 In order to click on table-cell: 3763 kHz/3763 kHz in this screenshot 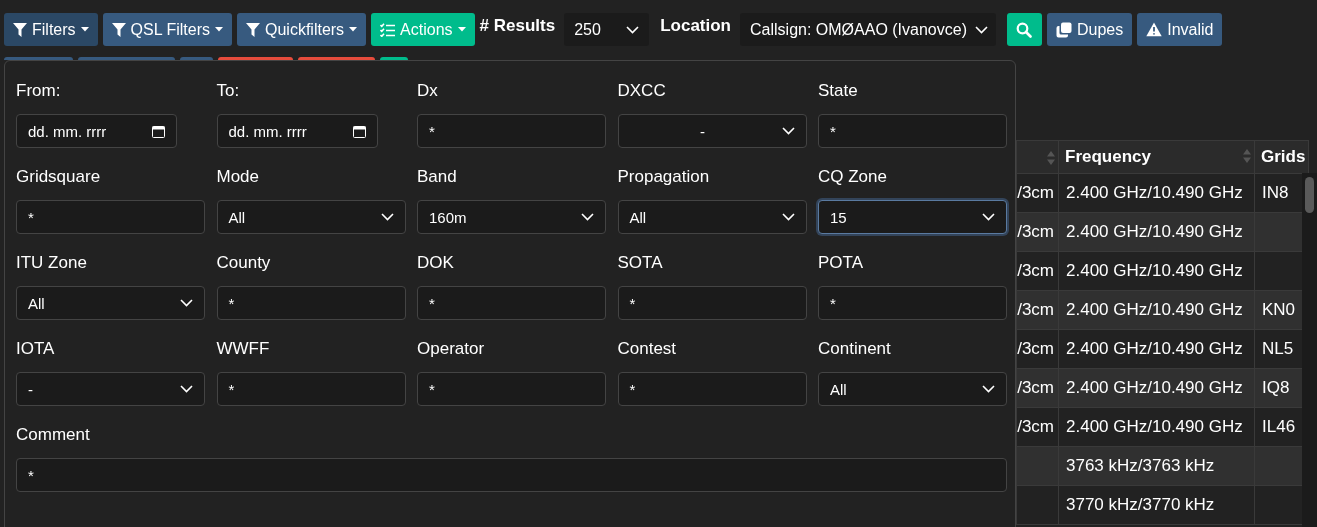, I will do `click(1156, 466)`.